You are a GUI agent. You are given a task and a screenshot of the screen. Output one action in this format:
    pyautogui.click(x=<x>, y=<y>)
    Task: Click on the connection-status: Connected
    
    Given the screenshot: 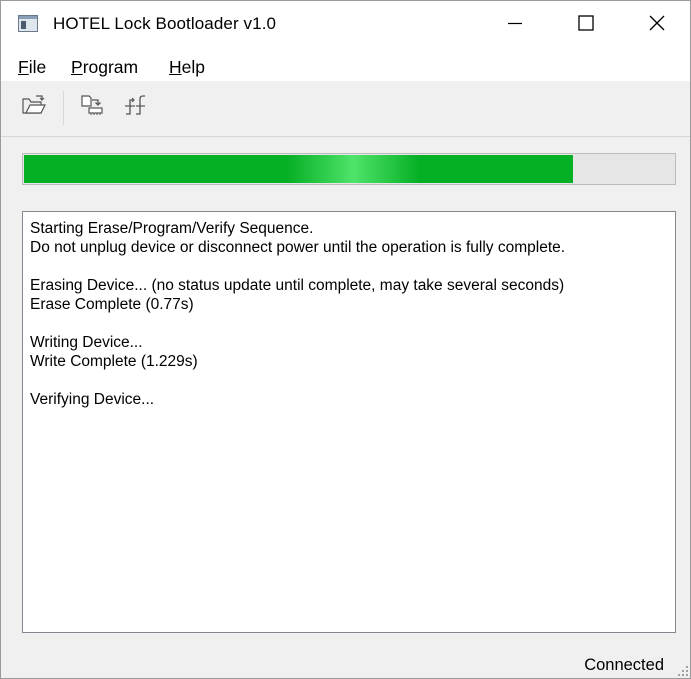 What is the action you would take?
    pyautogui.click(x=624, y=665)
    